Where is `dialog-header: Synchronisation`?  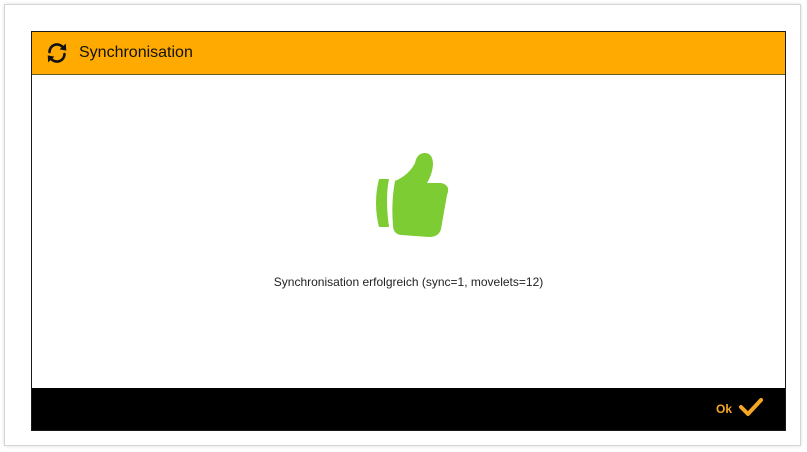
dialog-header: Synchronisation is located at coordinates (408, 53).